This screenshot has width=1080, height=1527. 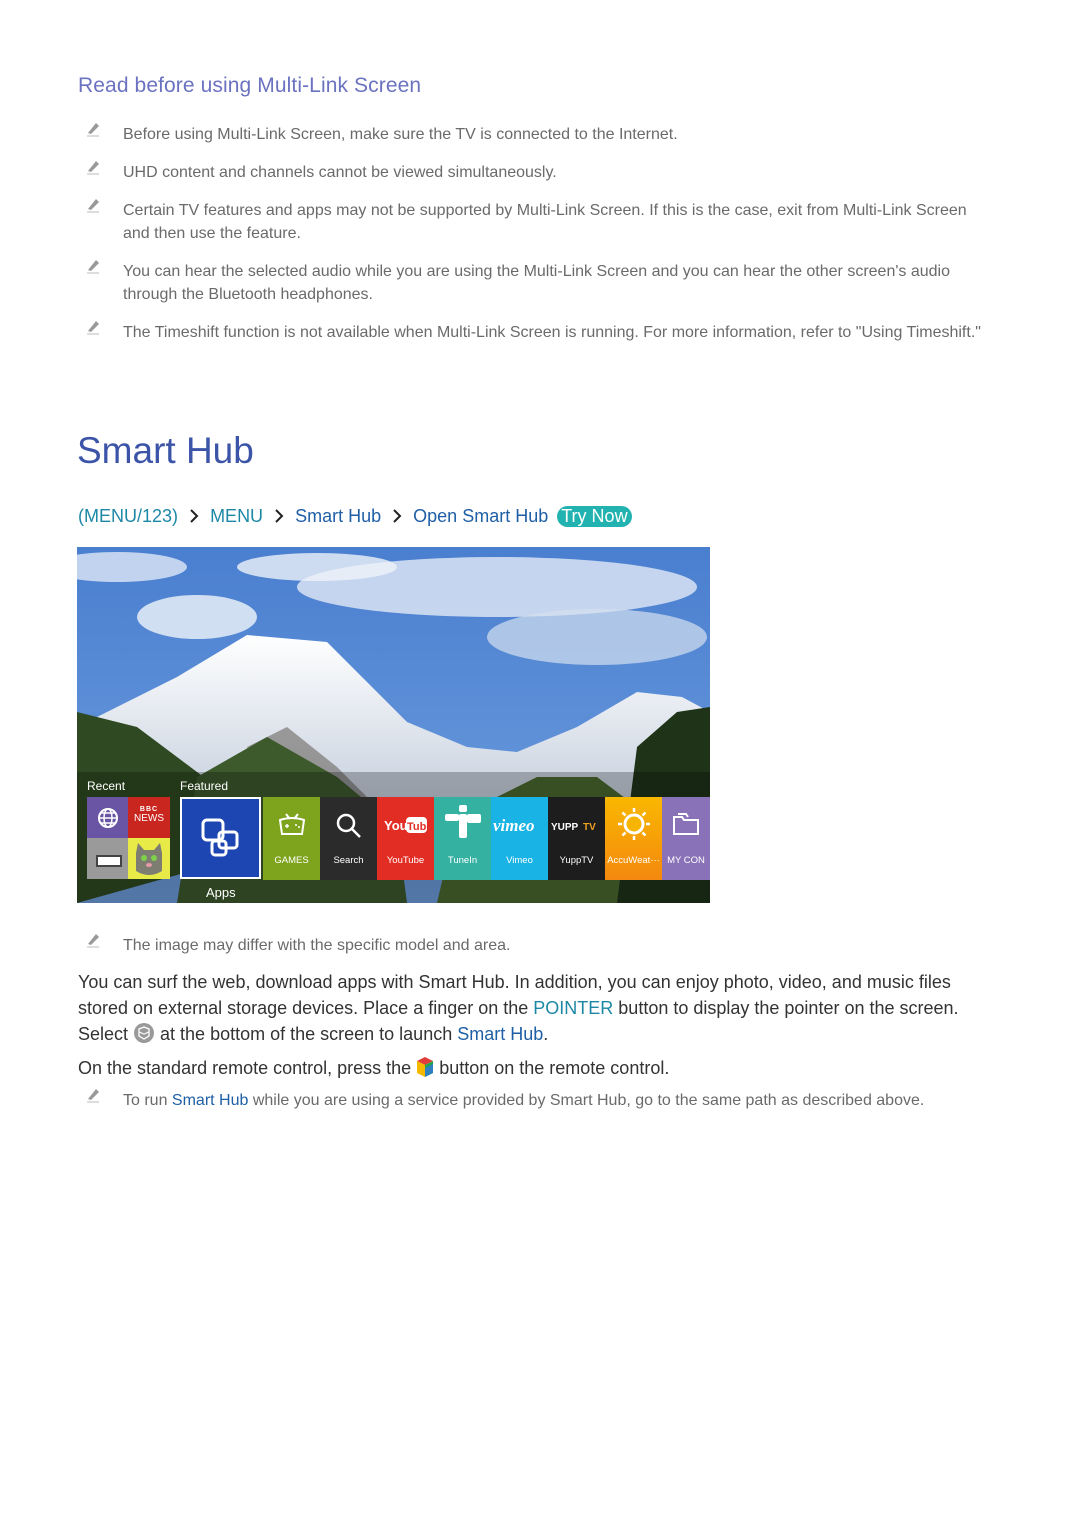 What do you see at coordinates (106, 786) in the screenshot?
I see `recent-label: Recent` at bounding box center [106, 786].